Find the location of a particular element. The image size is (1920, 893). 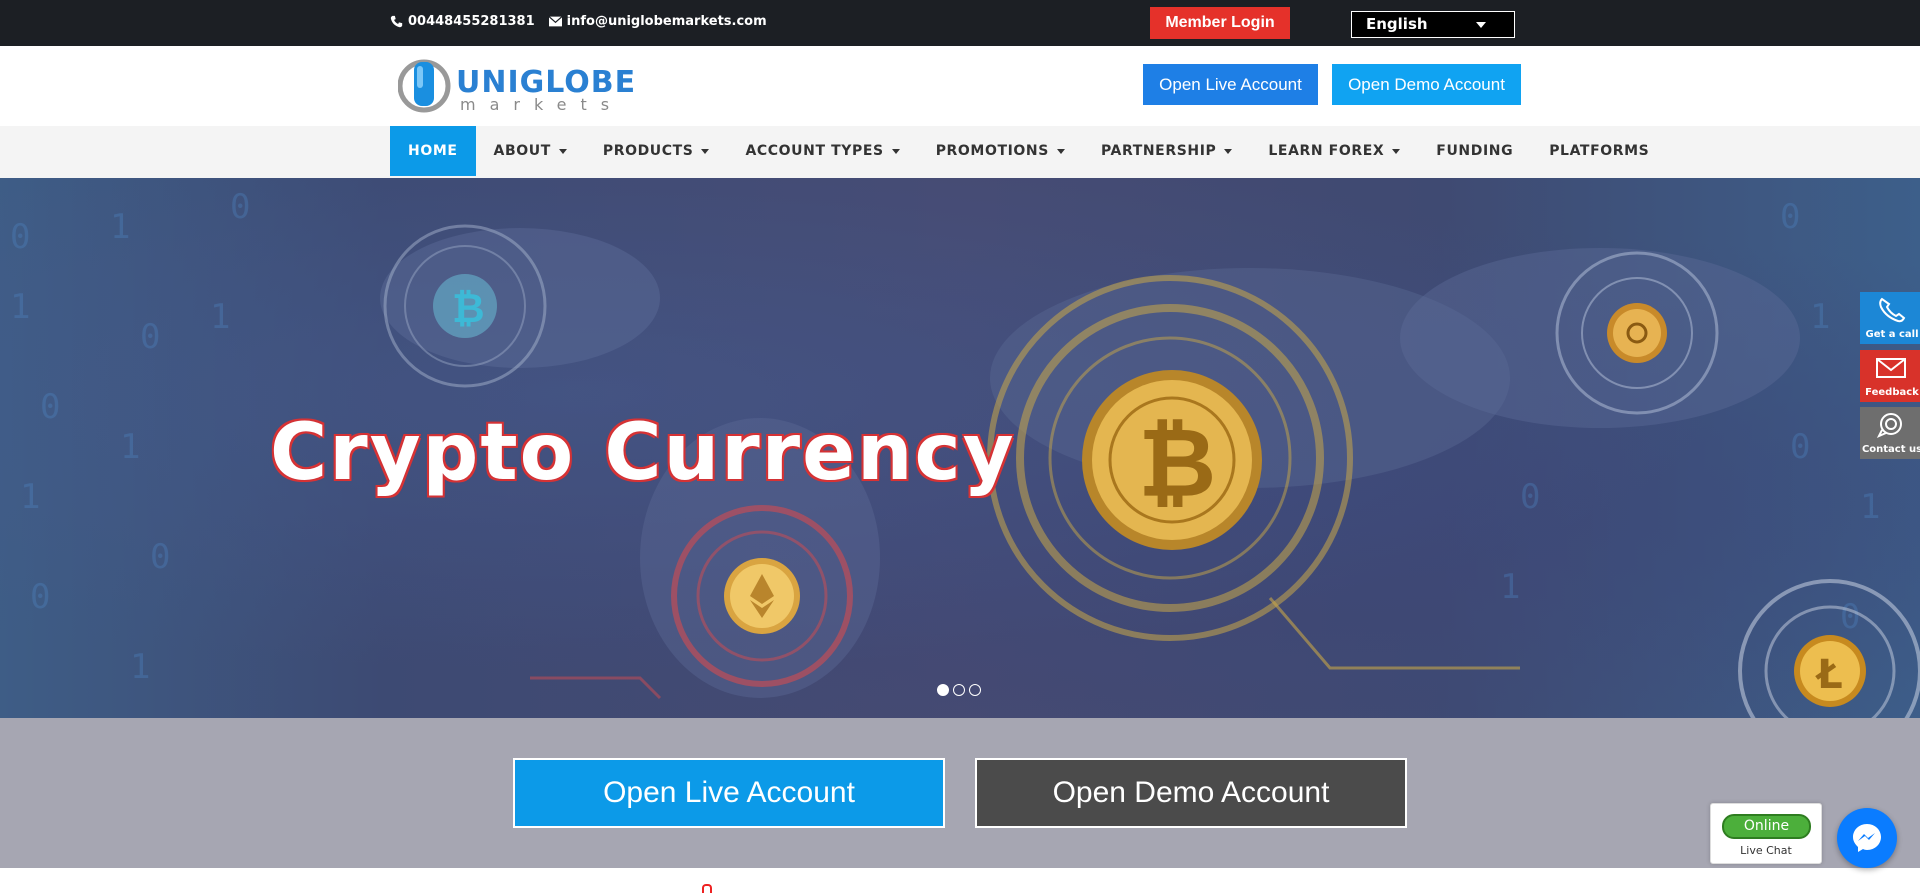

language-value: English is located at coordinates (1397, 24).